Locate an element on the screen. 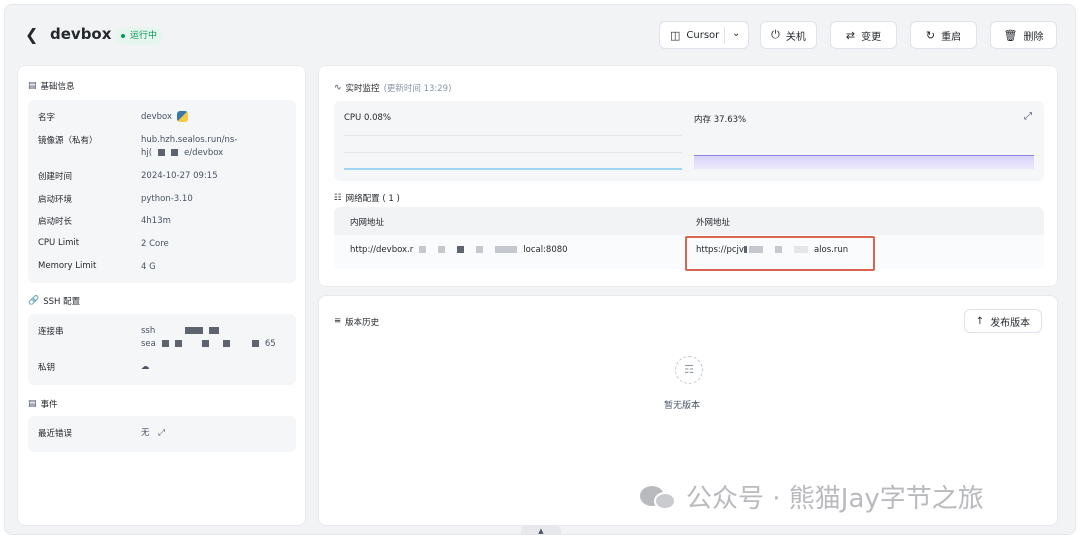 This screenshot has height=539, width=1080. external-address-highlight is located at coordinates (780, 253).